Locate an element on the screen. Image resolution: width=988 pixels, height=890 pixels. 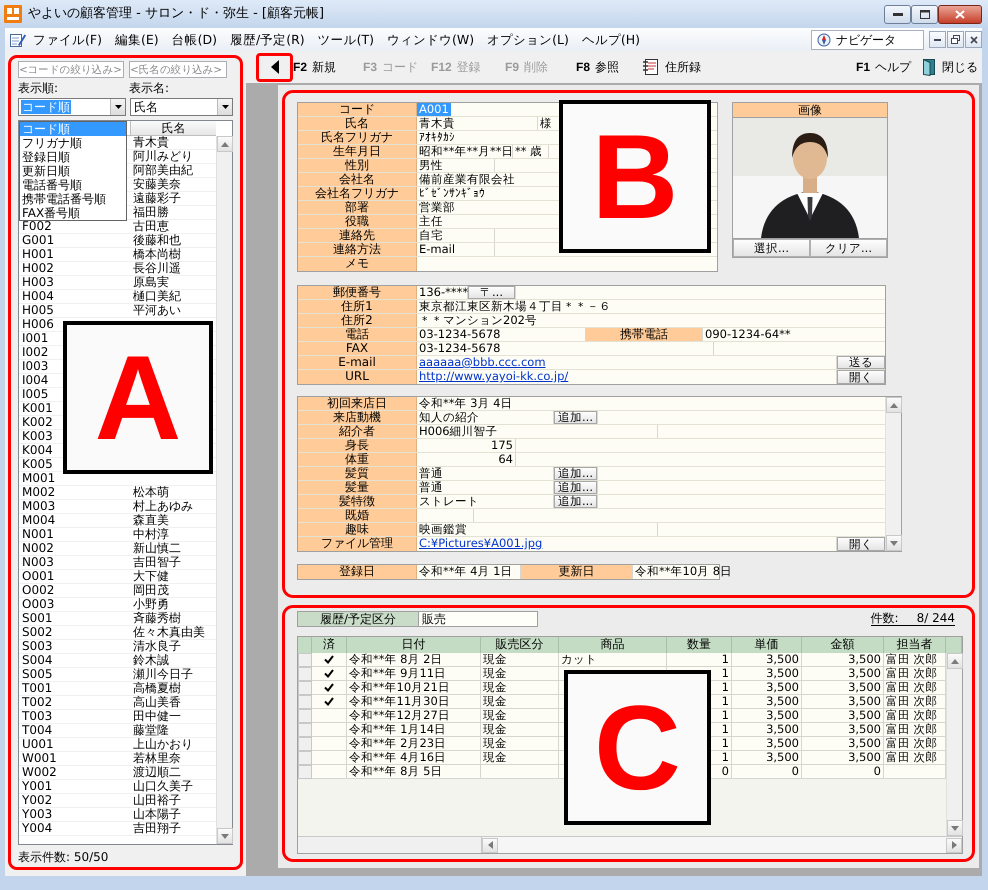
table-cell-text: M004 is located at coordinates (38, 520).